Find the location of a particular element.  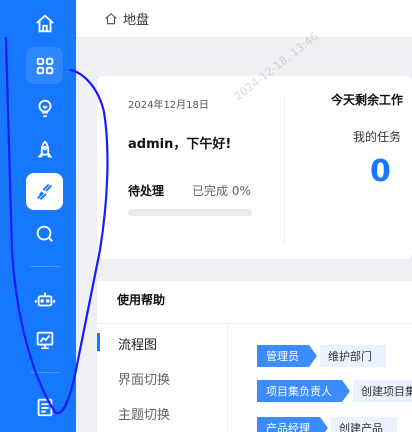

nav-docs is located at coordinates (44, 406).